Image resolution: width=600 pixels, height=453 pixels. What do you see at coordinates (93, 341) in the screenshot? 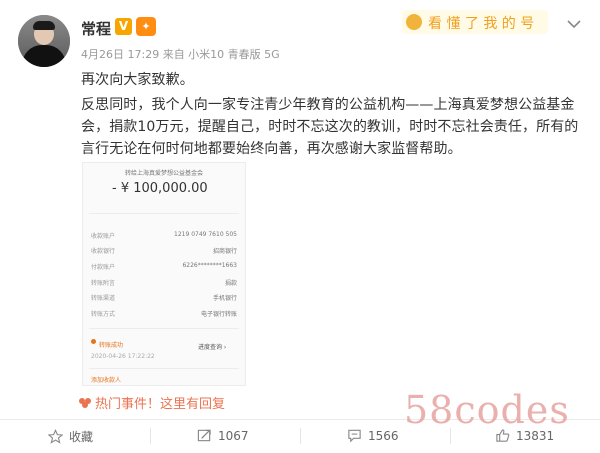
I see `status-dot-icon` at bounding box center [93, 341].